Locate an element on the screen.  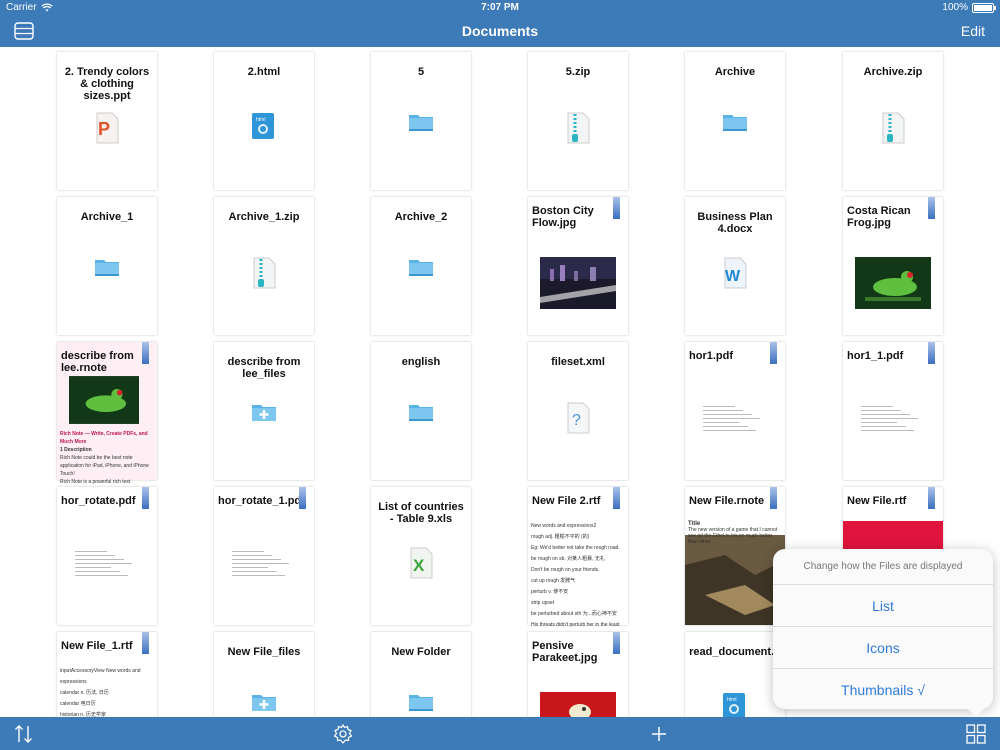
file-tile: hor_rotate_1.pdf is located at coordinates (264, 556).